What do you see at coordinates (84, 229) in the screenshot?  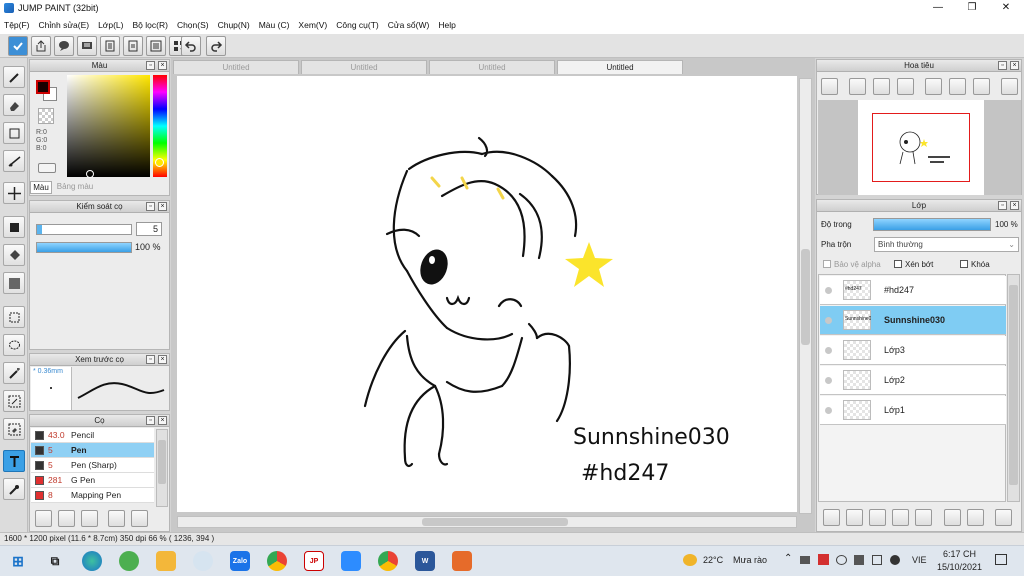 I see `brush-size-slider` at bounding box center [84, 229].